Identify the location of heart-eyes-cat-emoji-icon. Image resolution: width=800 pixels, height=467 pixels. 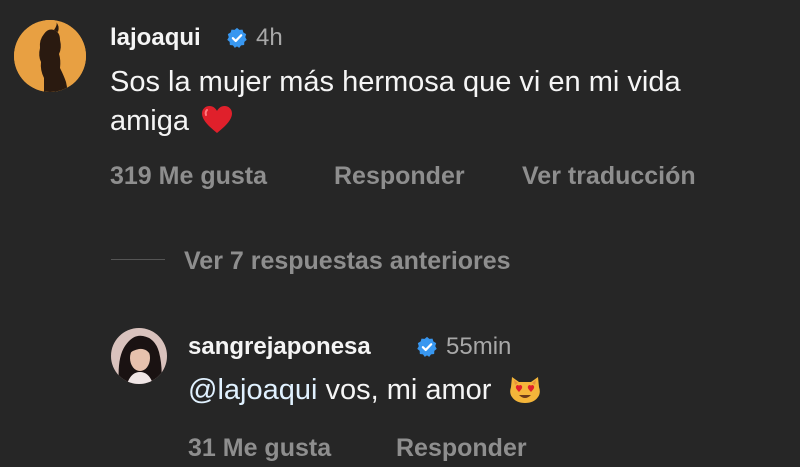
(521, 390).